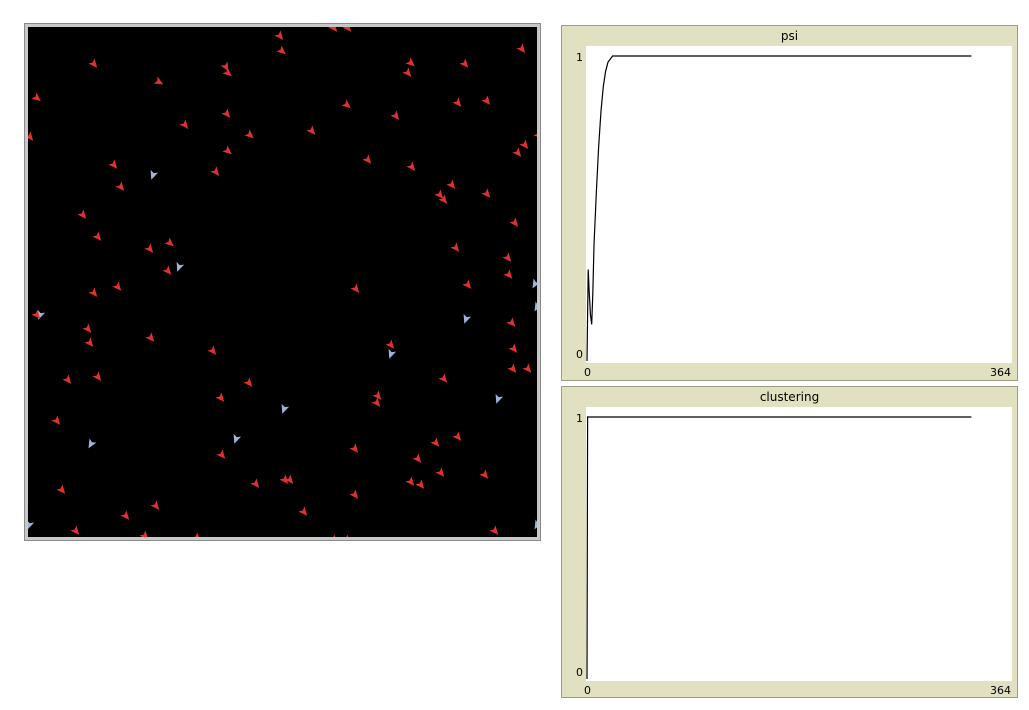 The height and width of the screenshot is (710, 1029). Describe the element at coordinates (1000, 372) in the screenshot. I see `x-max-label: 364` at that location.